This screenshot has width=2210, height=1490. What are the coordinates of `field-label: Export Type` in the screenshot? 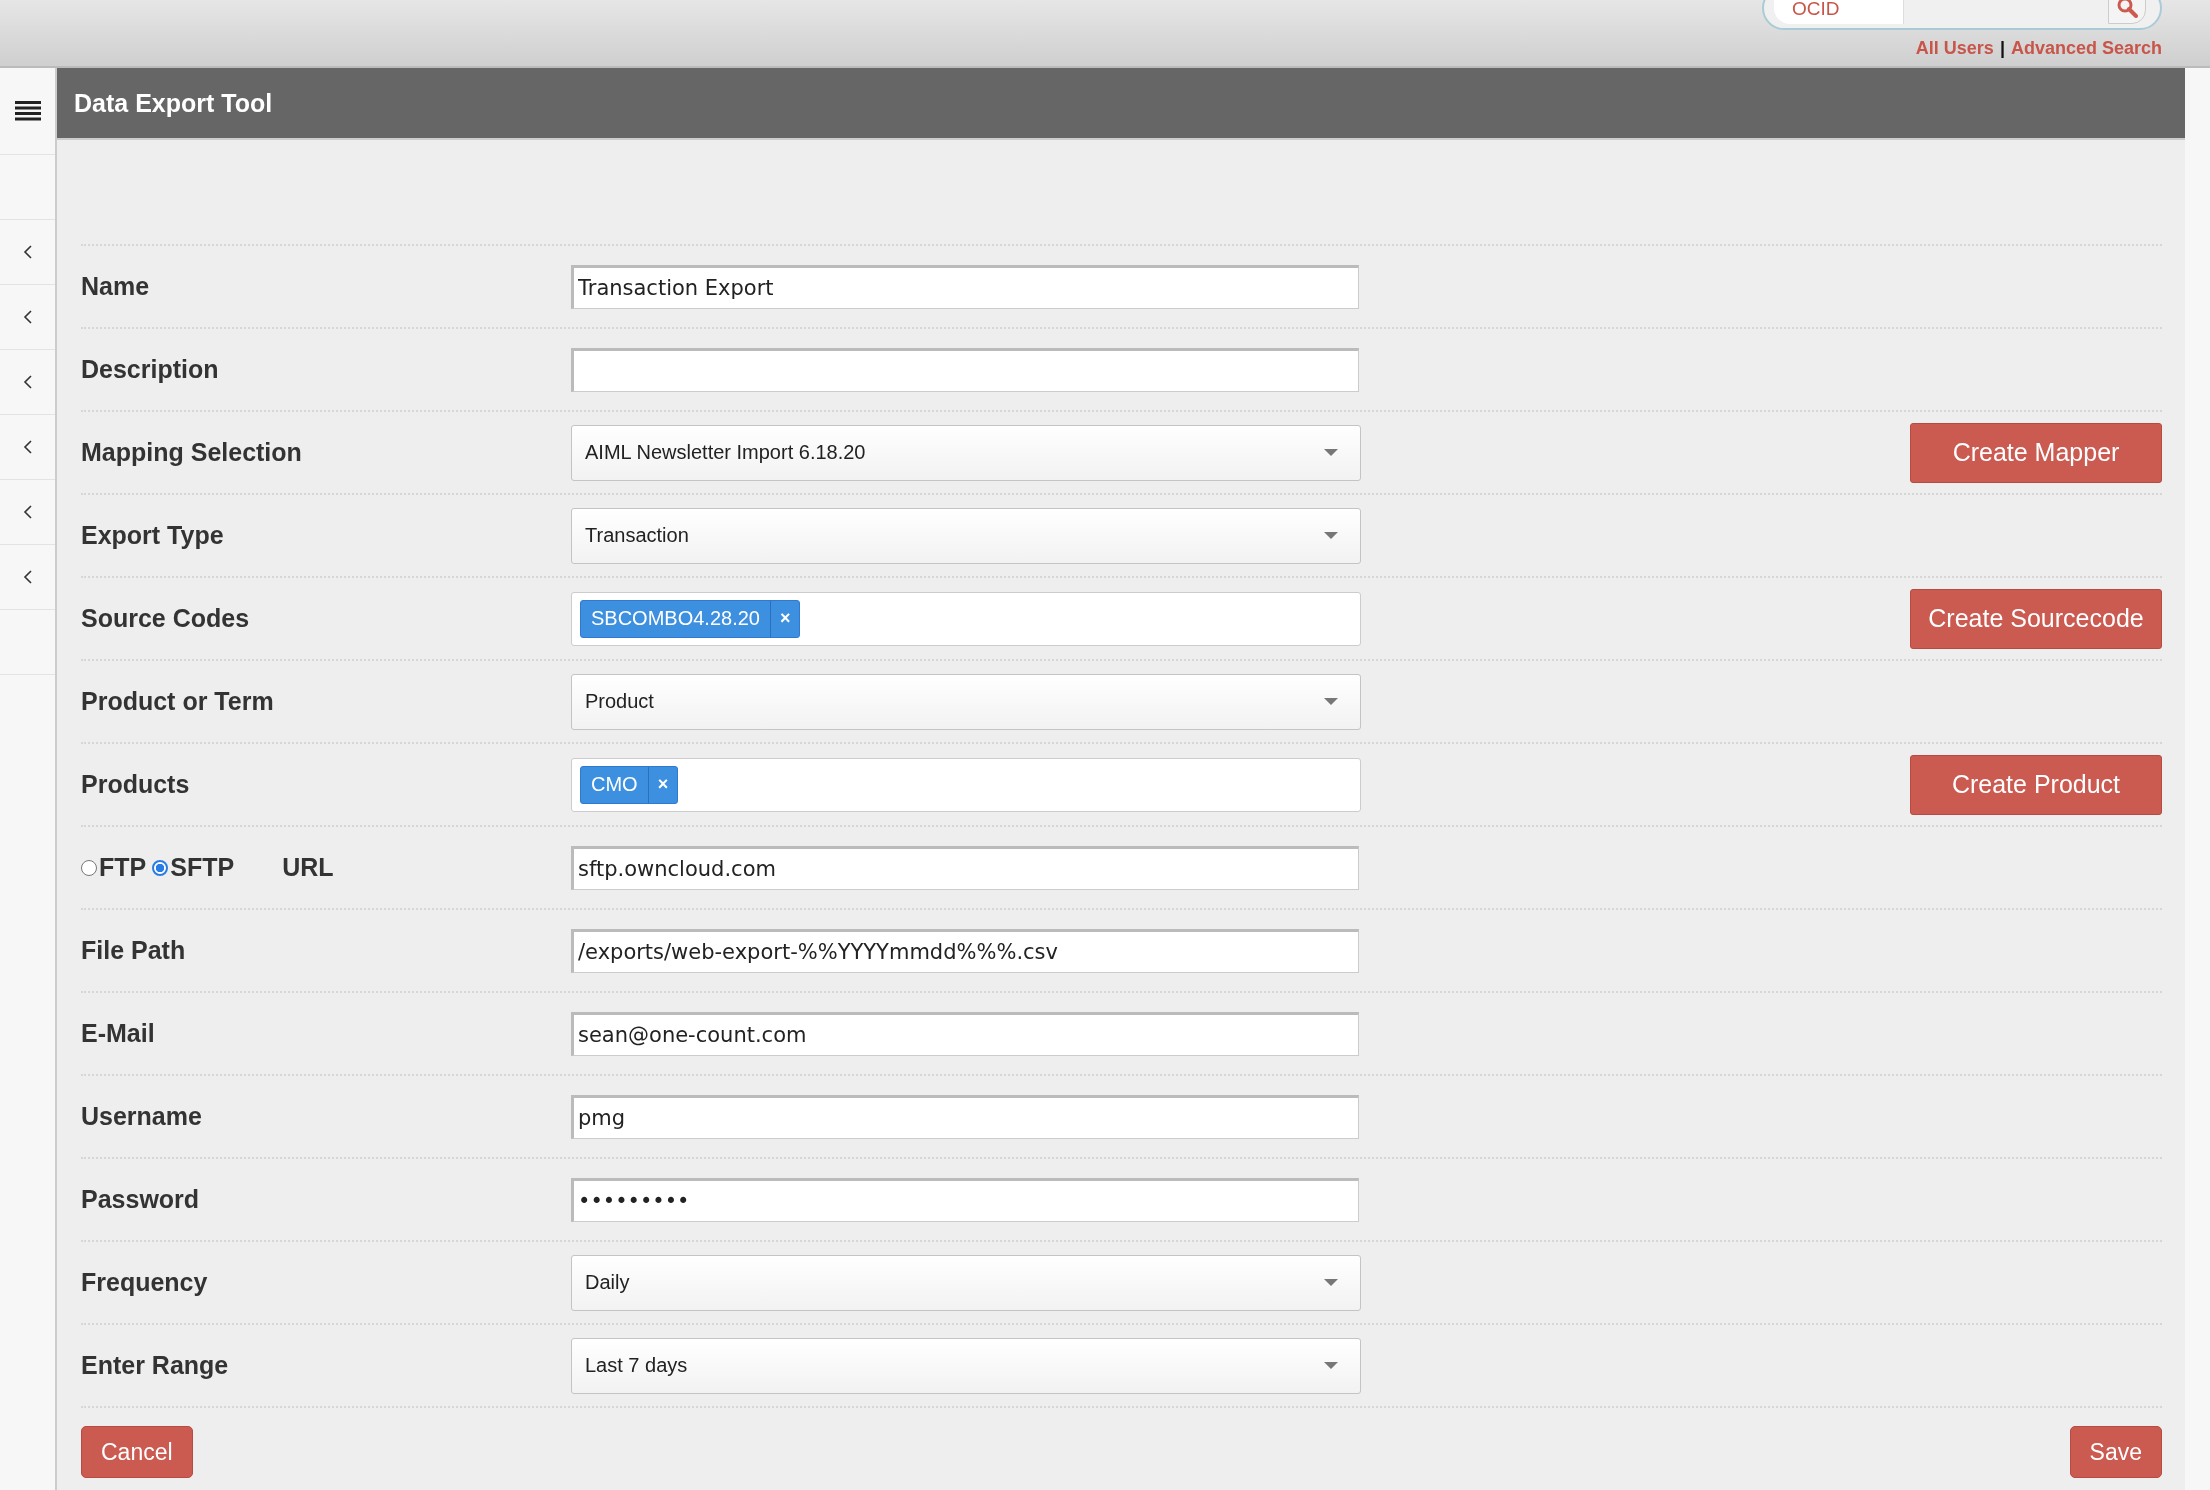 It's located at (152, 535).